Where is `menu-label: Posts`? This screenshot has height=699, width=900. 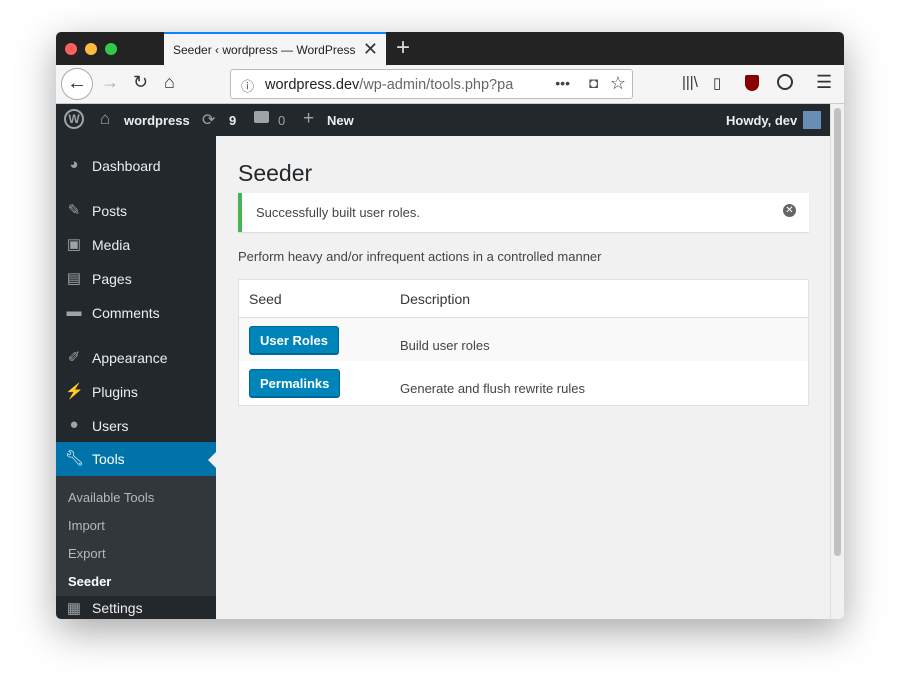 menu-label: Posts is located at coordinates (110, 211).